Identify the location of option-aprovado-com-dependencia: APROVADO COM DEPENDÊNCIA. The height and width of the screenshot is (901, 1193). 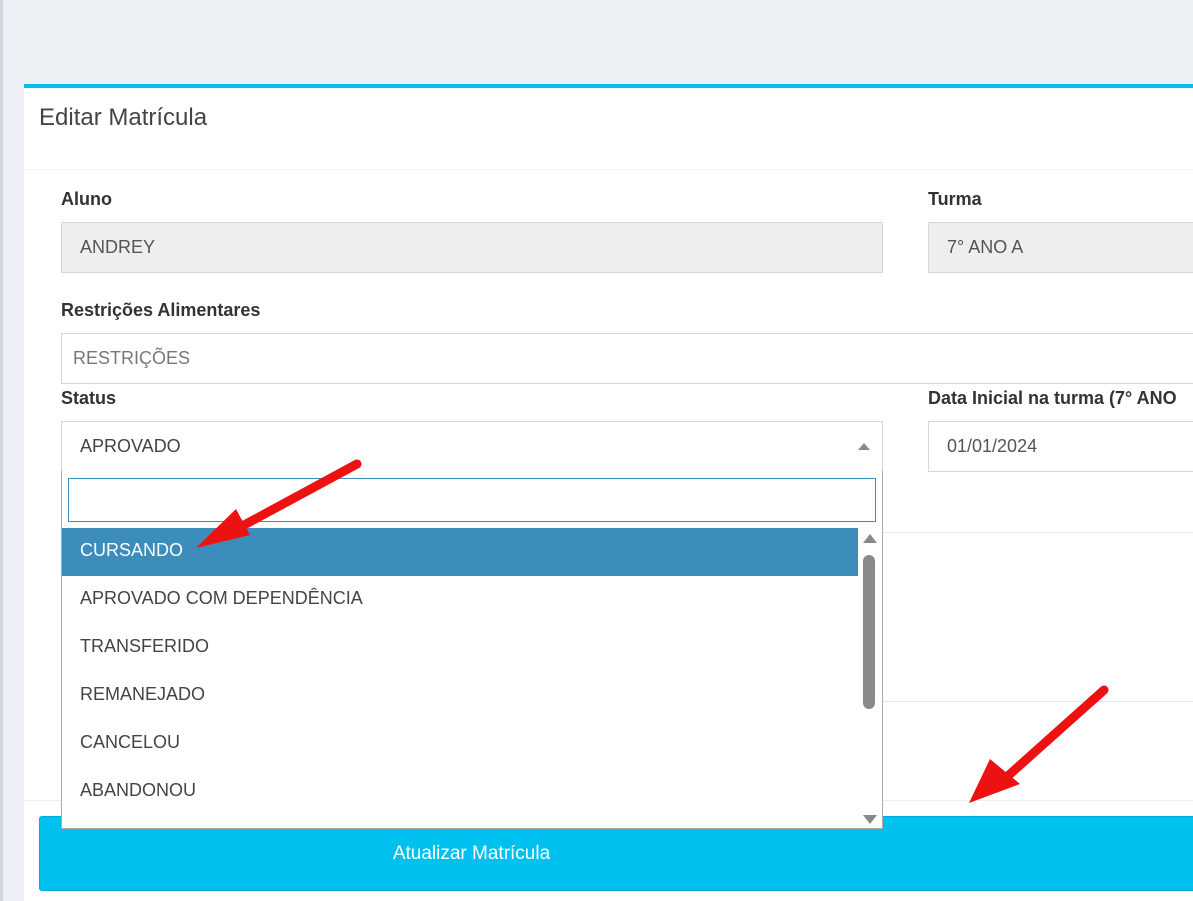
(460, 600).